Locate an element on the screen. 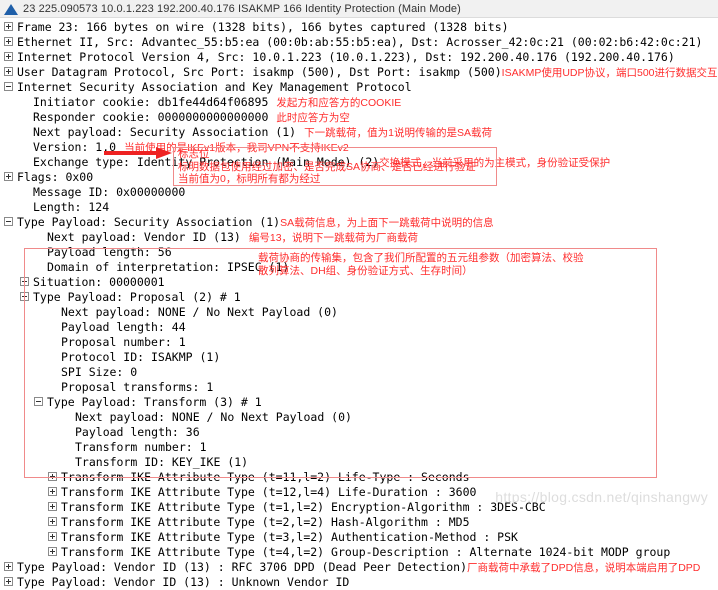 The height and width of the screenshot is (590, 718). tree-row-transform: Type Payload: Transform (3) # 1 is located at coordinates (359, 402).